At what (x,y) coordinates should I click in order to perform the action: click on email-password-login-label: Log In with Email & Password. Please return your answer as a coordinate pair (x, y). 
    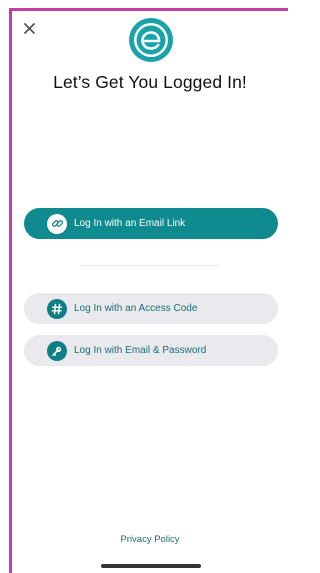
    Looking at the image, I should click on (140, 350).